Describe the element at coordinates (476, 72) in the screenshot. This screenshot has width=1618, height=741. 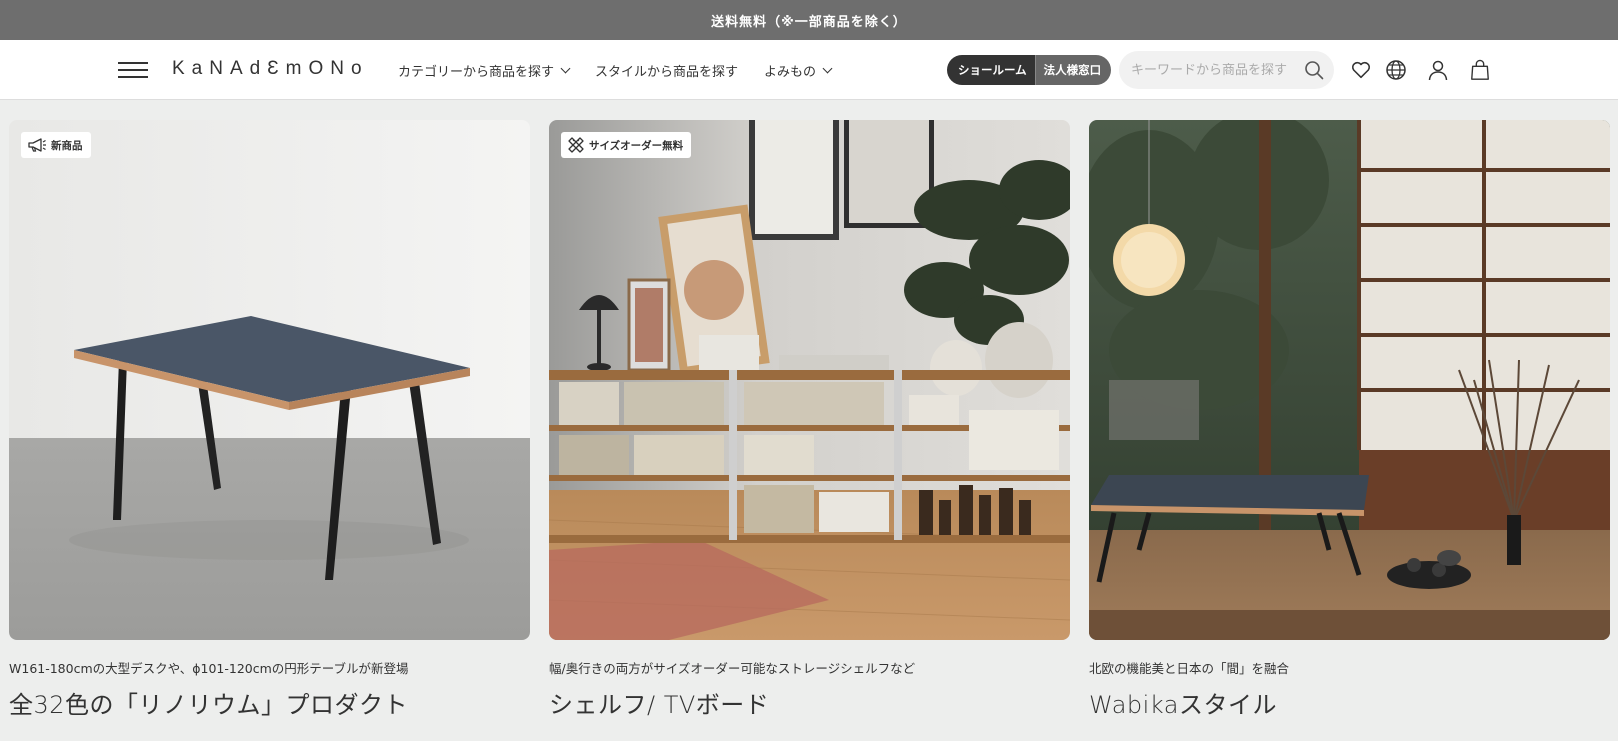
I see `nav-category-label: カテゴリーから商品を探す` at that location.